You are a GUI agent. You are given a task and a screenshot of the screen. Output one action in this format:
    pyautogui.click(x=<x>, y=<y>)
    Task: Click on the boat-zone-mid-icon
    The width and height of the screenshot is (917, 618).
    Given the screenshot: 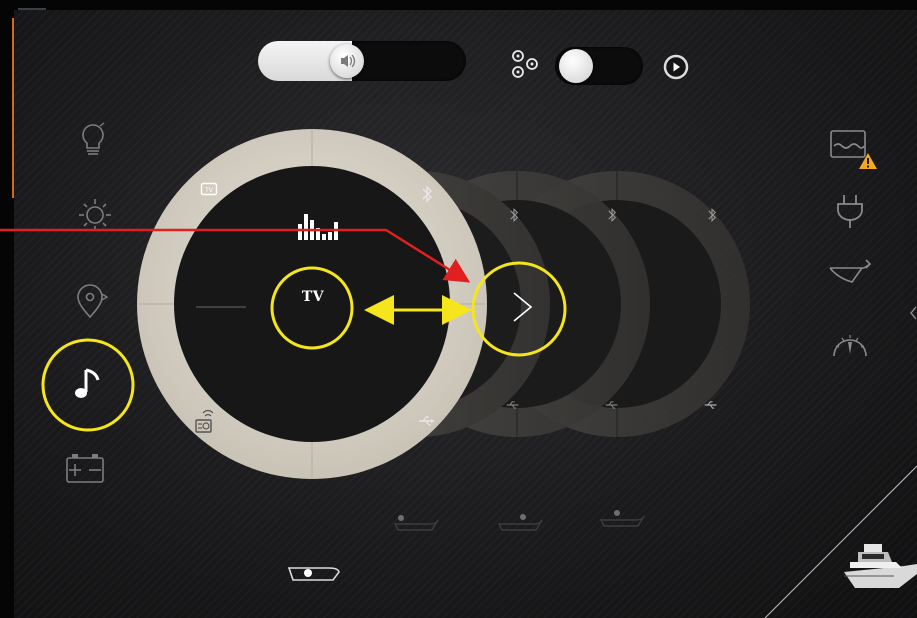 What is the action you would take?
    pyautogui.click(x=520, y=522)
    